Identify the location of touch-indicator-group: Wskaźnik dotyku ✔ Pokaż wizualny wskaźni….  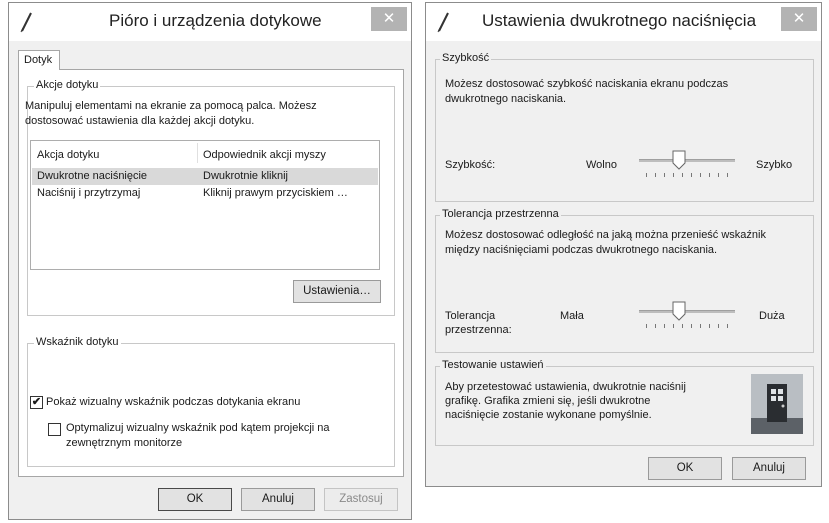
(211, 401).